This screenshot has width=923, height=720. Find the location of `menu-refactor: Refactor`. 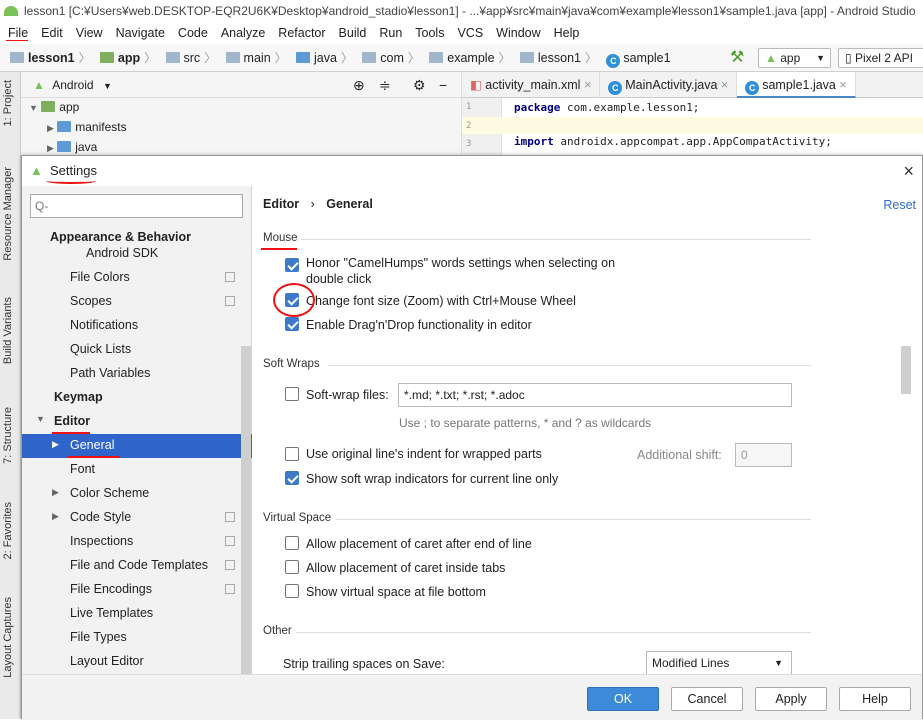

menu-refactor: Refactor is located at coordinates (301, 33).